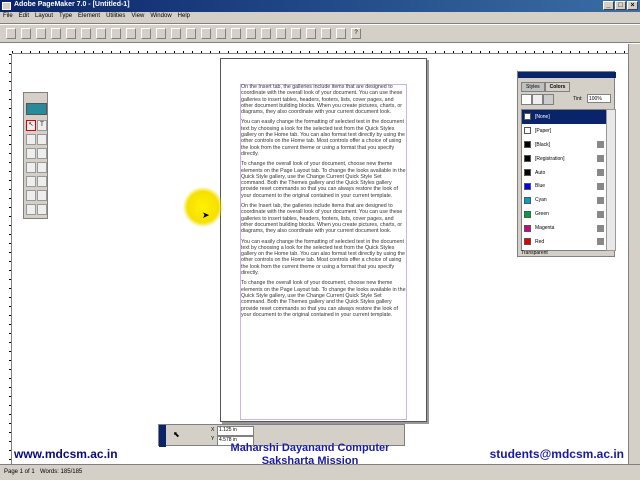  What do you see at coordinates (543, 130) in the screenshot?
I see `color-name: [Paper]` at bounding box center [543, 130].